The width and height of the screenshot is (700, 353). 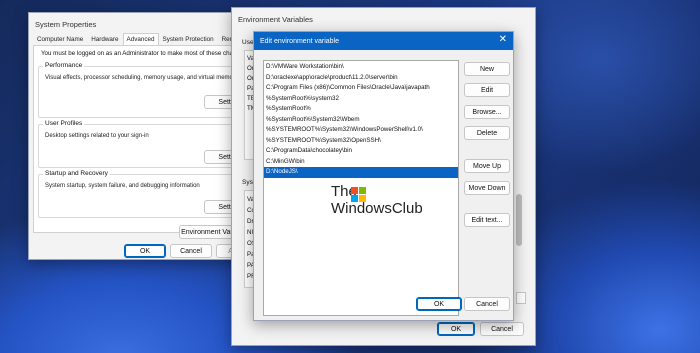 What do you see at coordinates (487, 90) in the screenshot?
I see `edit-button: Edit` at bounding box center [487, 90].